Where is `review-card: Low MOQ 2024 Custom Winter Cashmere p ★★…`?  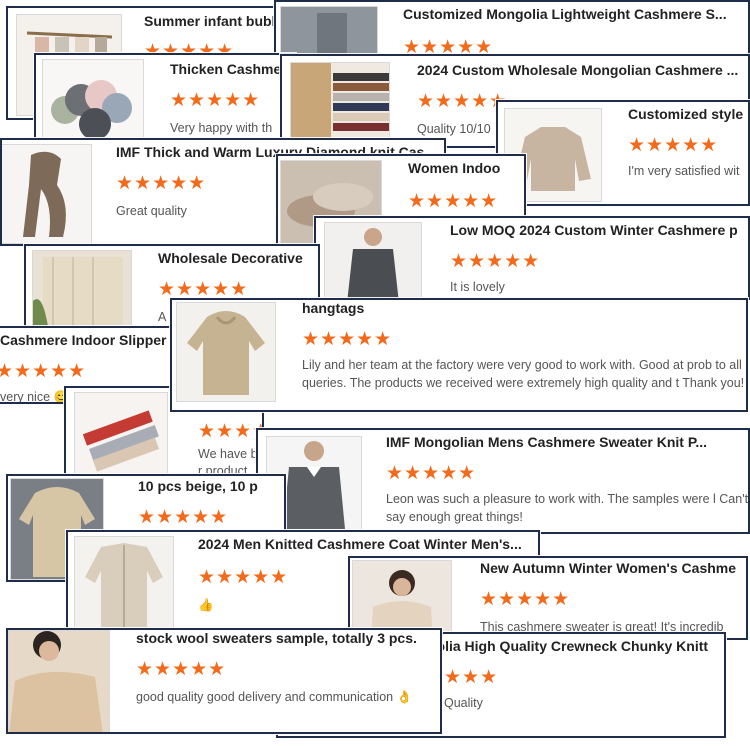
review-card: Low MOQ 2024 Custom Winter Cashmere p ★★… is located at coordinates (532, 258).